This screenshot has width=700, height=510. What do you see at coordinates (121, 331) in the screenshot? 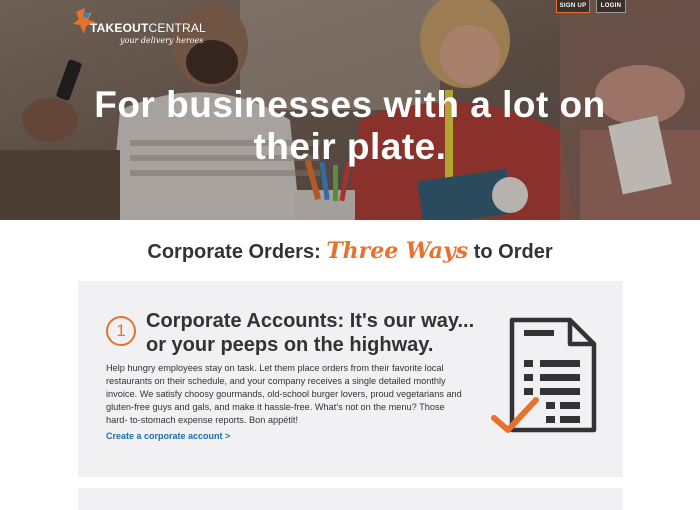
I see `step-number-badge: 1` at bounding box center [121, 331].